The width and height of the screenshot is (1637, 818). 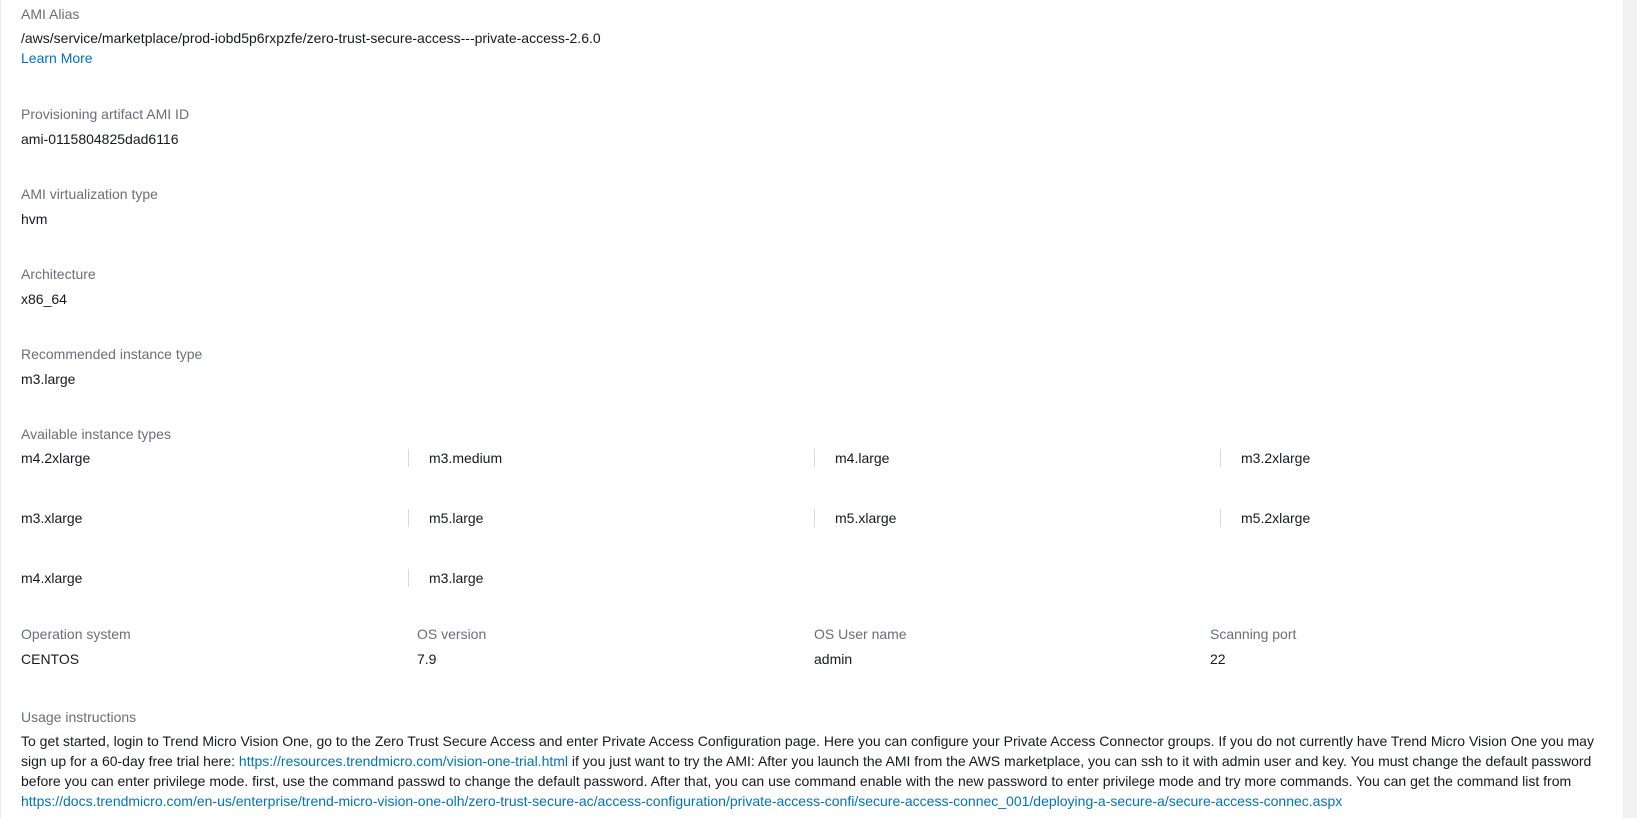 I want to click on available-instances-field: Available instance types, so click(x=96, y=434).